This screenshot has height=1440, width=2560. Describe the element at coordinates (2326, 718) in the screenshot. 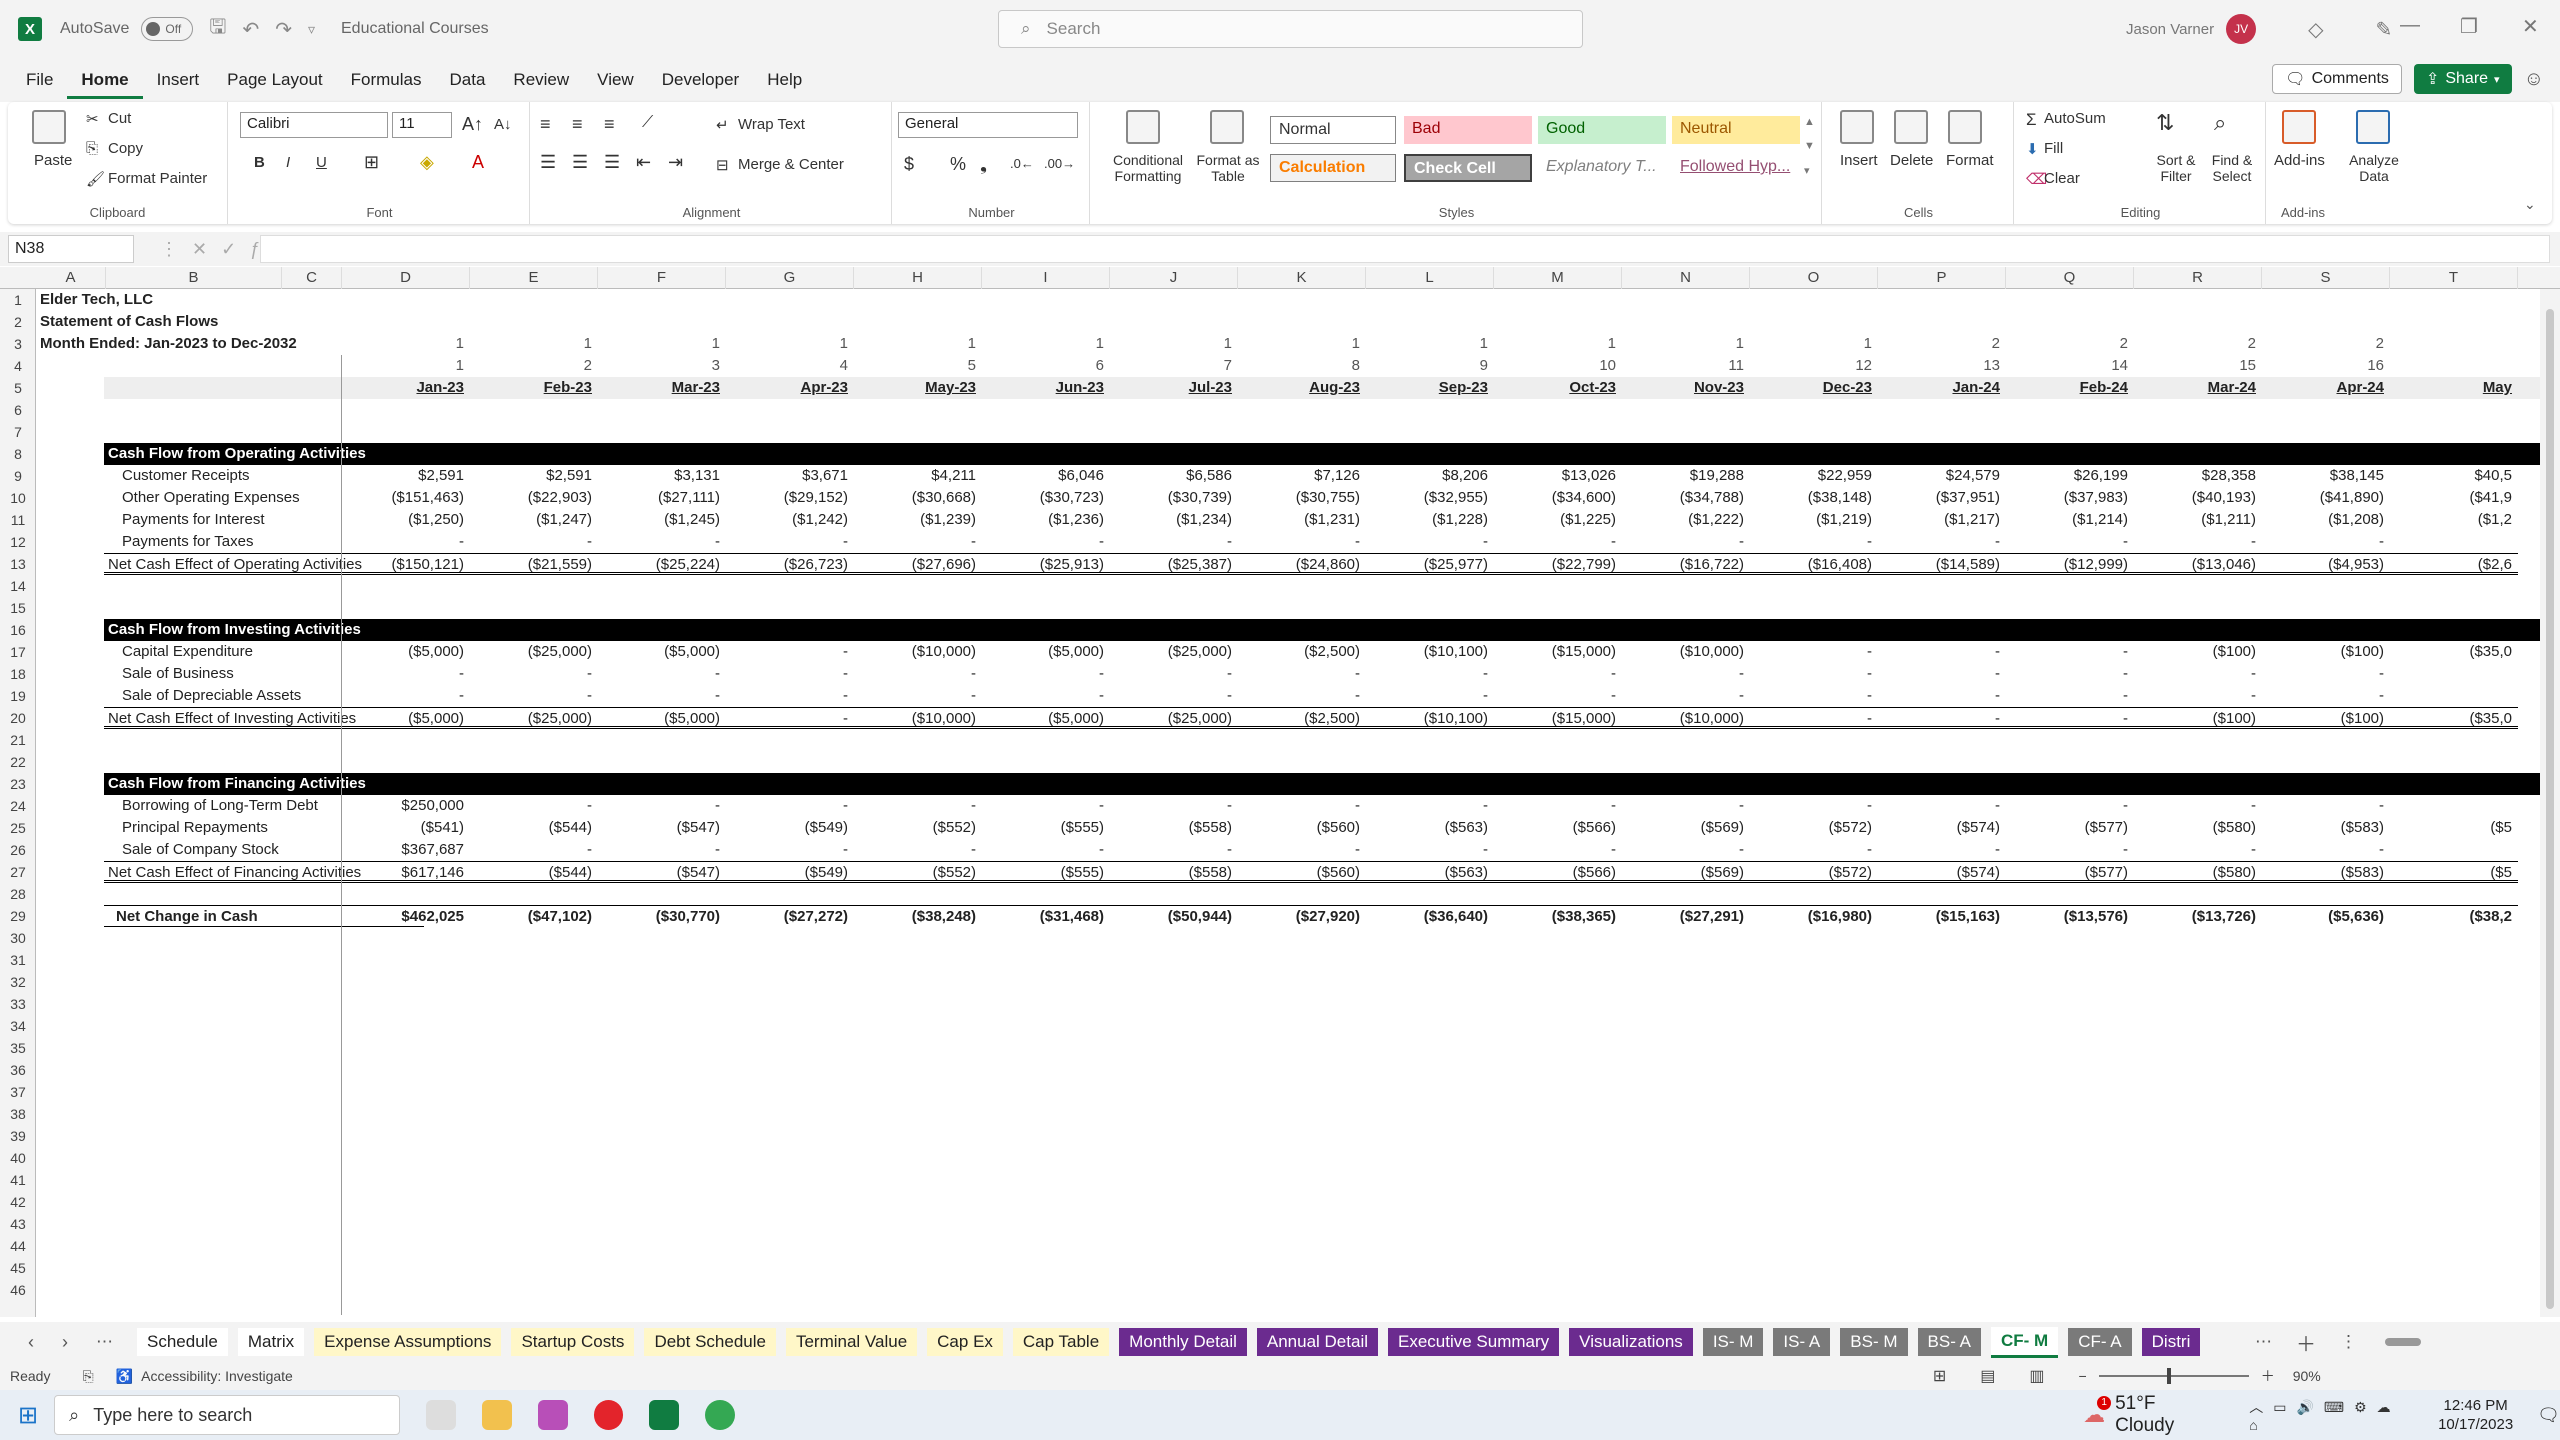

I see `value-cell: ($100)` at that location.